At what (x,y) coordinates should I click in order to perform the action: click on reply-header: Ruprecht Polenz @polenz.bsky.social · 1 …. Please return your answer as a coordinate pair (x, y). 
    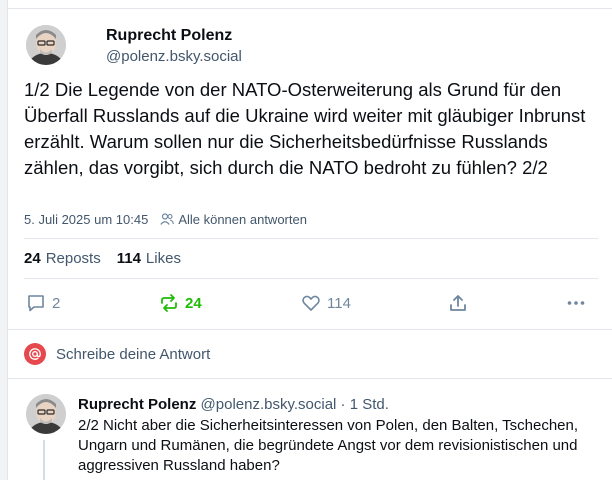
    Looking at the image, I should click on (233, 404).